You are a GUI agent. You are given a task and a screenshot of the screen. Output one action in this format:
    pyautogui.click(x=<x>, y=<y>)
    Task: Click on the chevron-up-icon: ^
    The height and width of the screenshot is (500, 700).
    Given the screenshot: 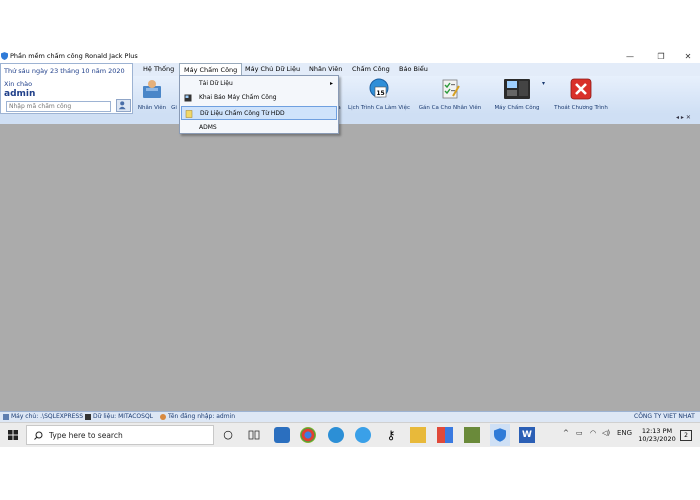 What is the action you would take?
    pyautogui.click(x=566, y=433)
    